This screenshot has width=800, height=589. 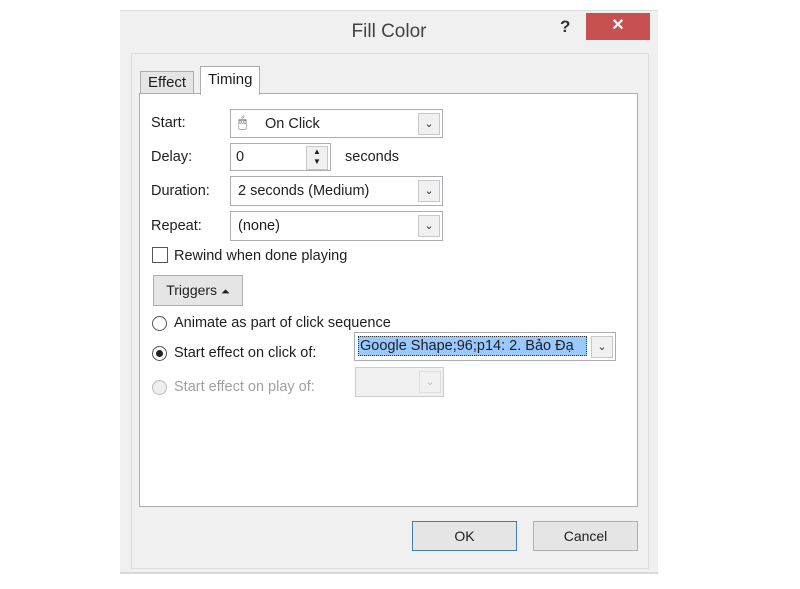 I want to click on radio-start-on-click, so click(x=159, y=353).